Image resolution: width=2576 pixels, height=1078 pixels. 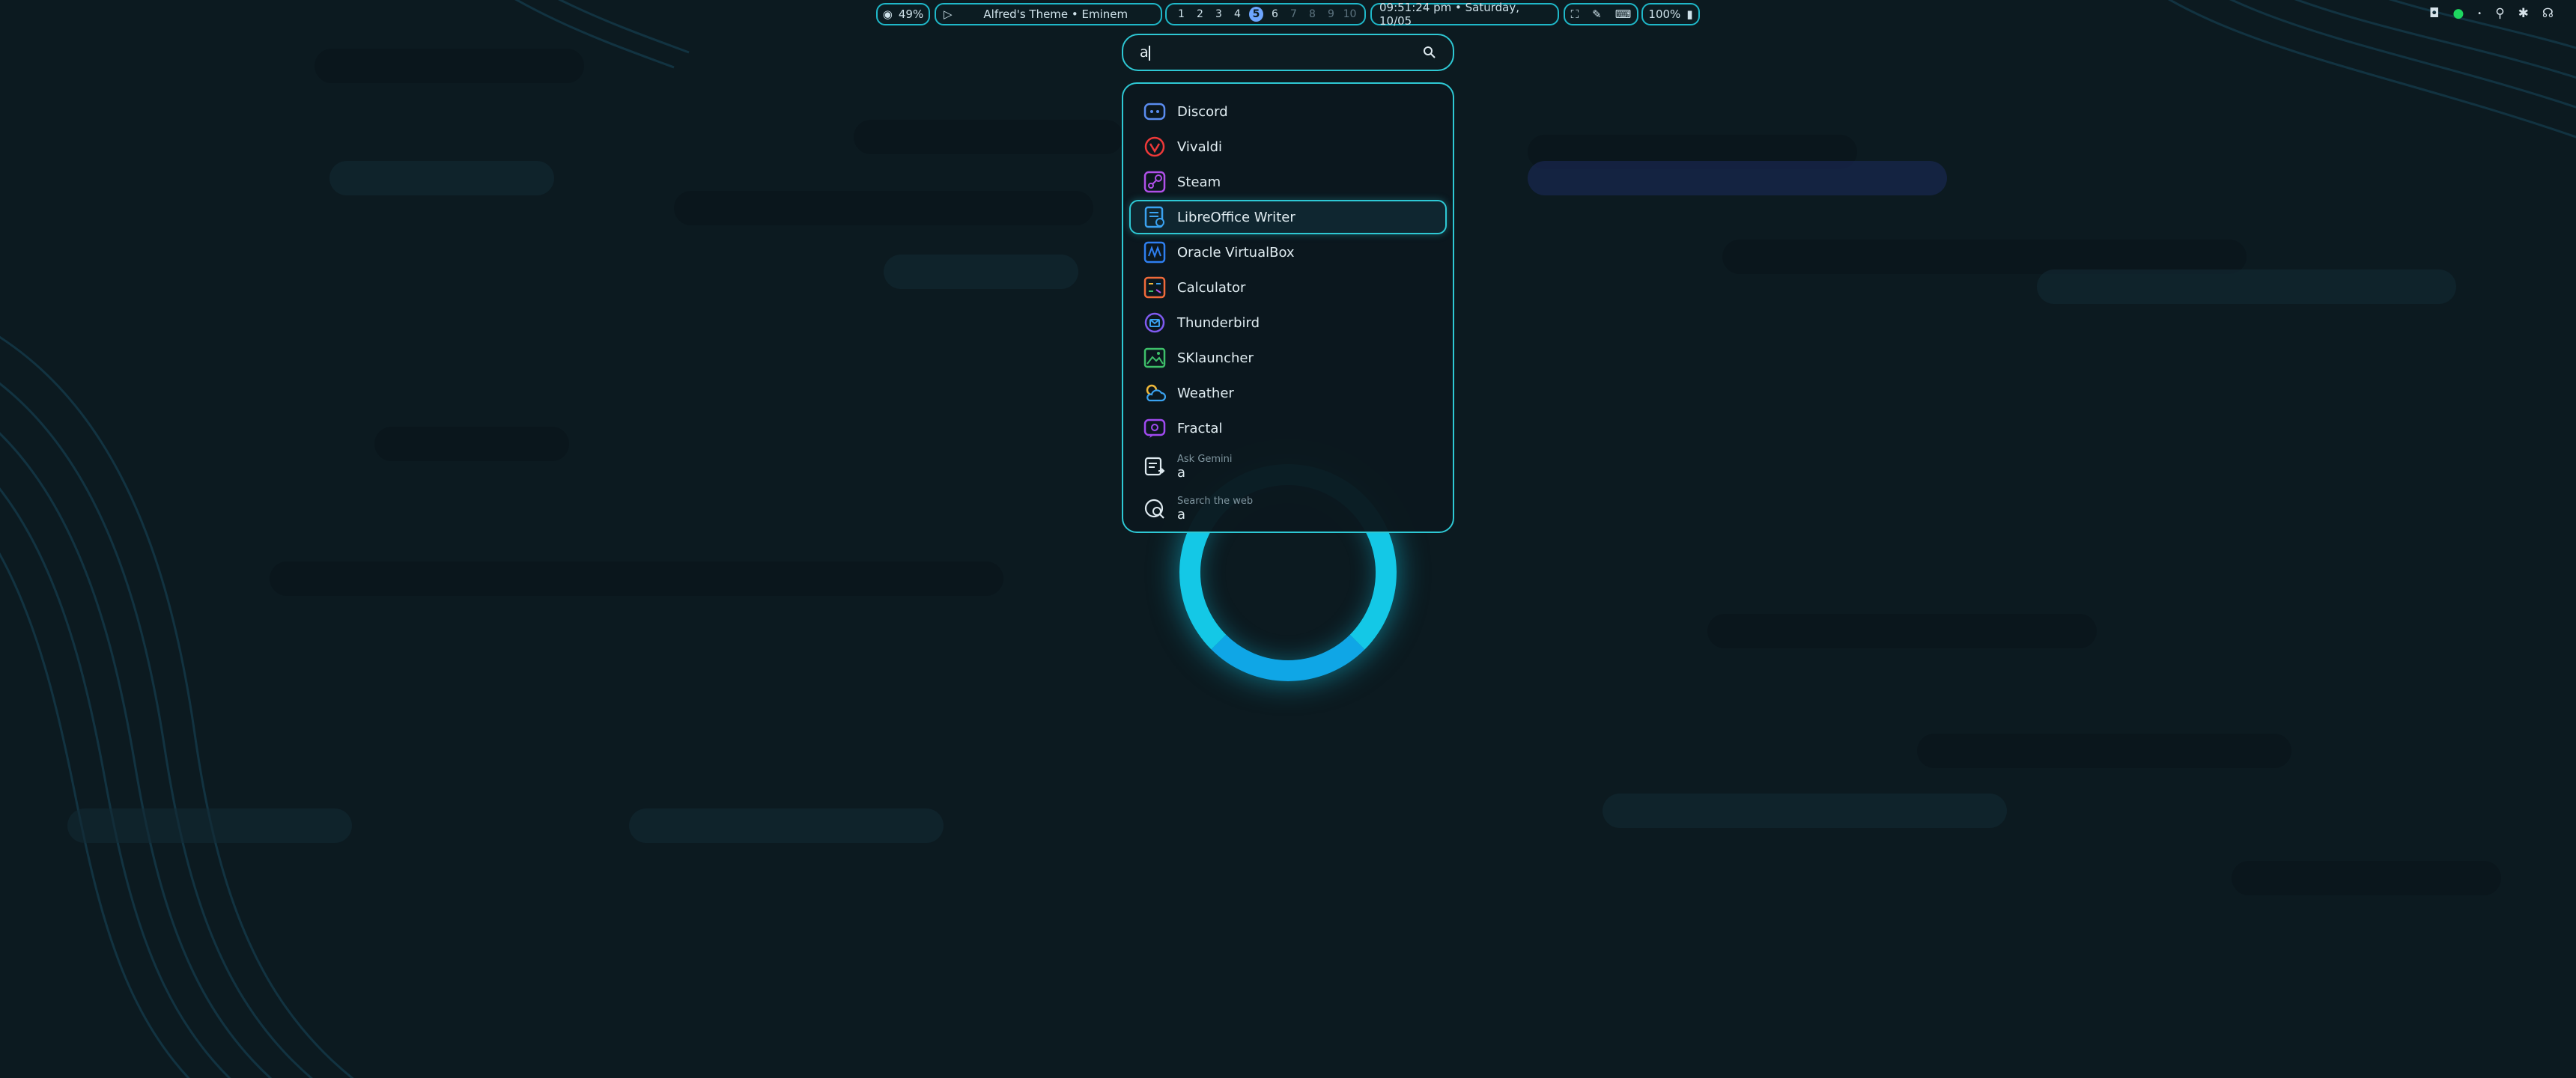 I want to click on brightness-widget: 100% ▮, so click(x=1670, y=14).